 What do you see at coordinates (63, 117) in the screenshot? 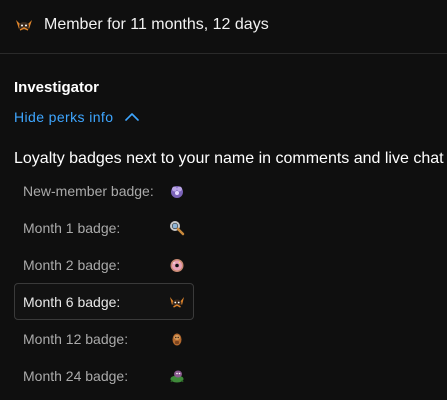
I see `hide-perks-label: Hide perks info` at bounding box center [63, 117].